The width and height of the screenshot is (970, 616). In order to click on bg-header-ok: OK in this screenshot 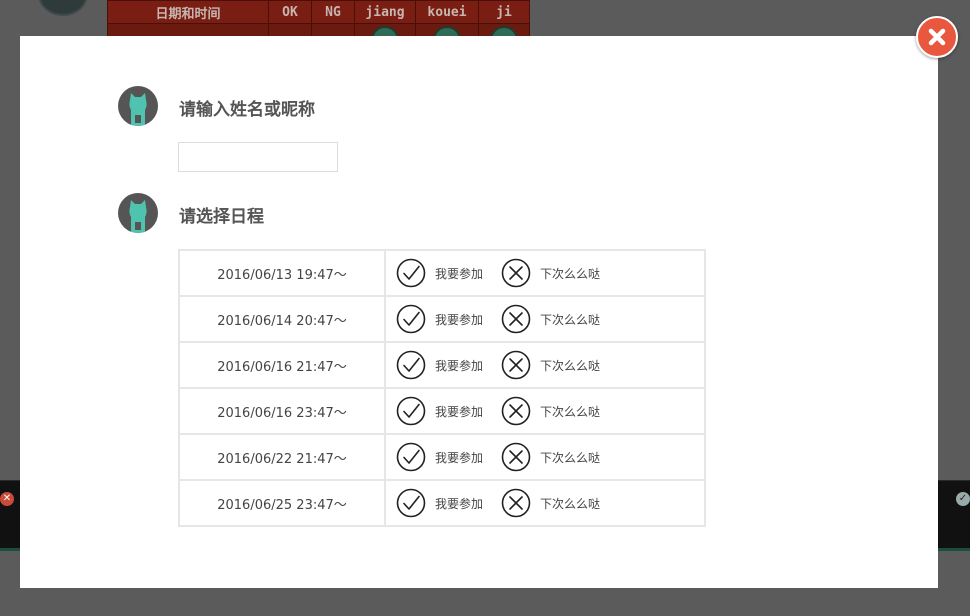, I will do `click(290, 12)`.